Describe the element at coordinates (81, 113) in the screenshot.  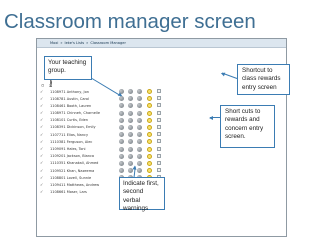
I see `student-name: 1108971 Chinneh, Charnelle` at that location.